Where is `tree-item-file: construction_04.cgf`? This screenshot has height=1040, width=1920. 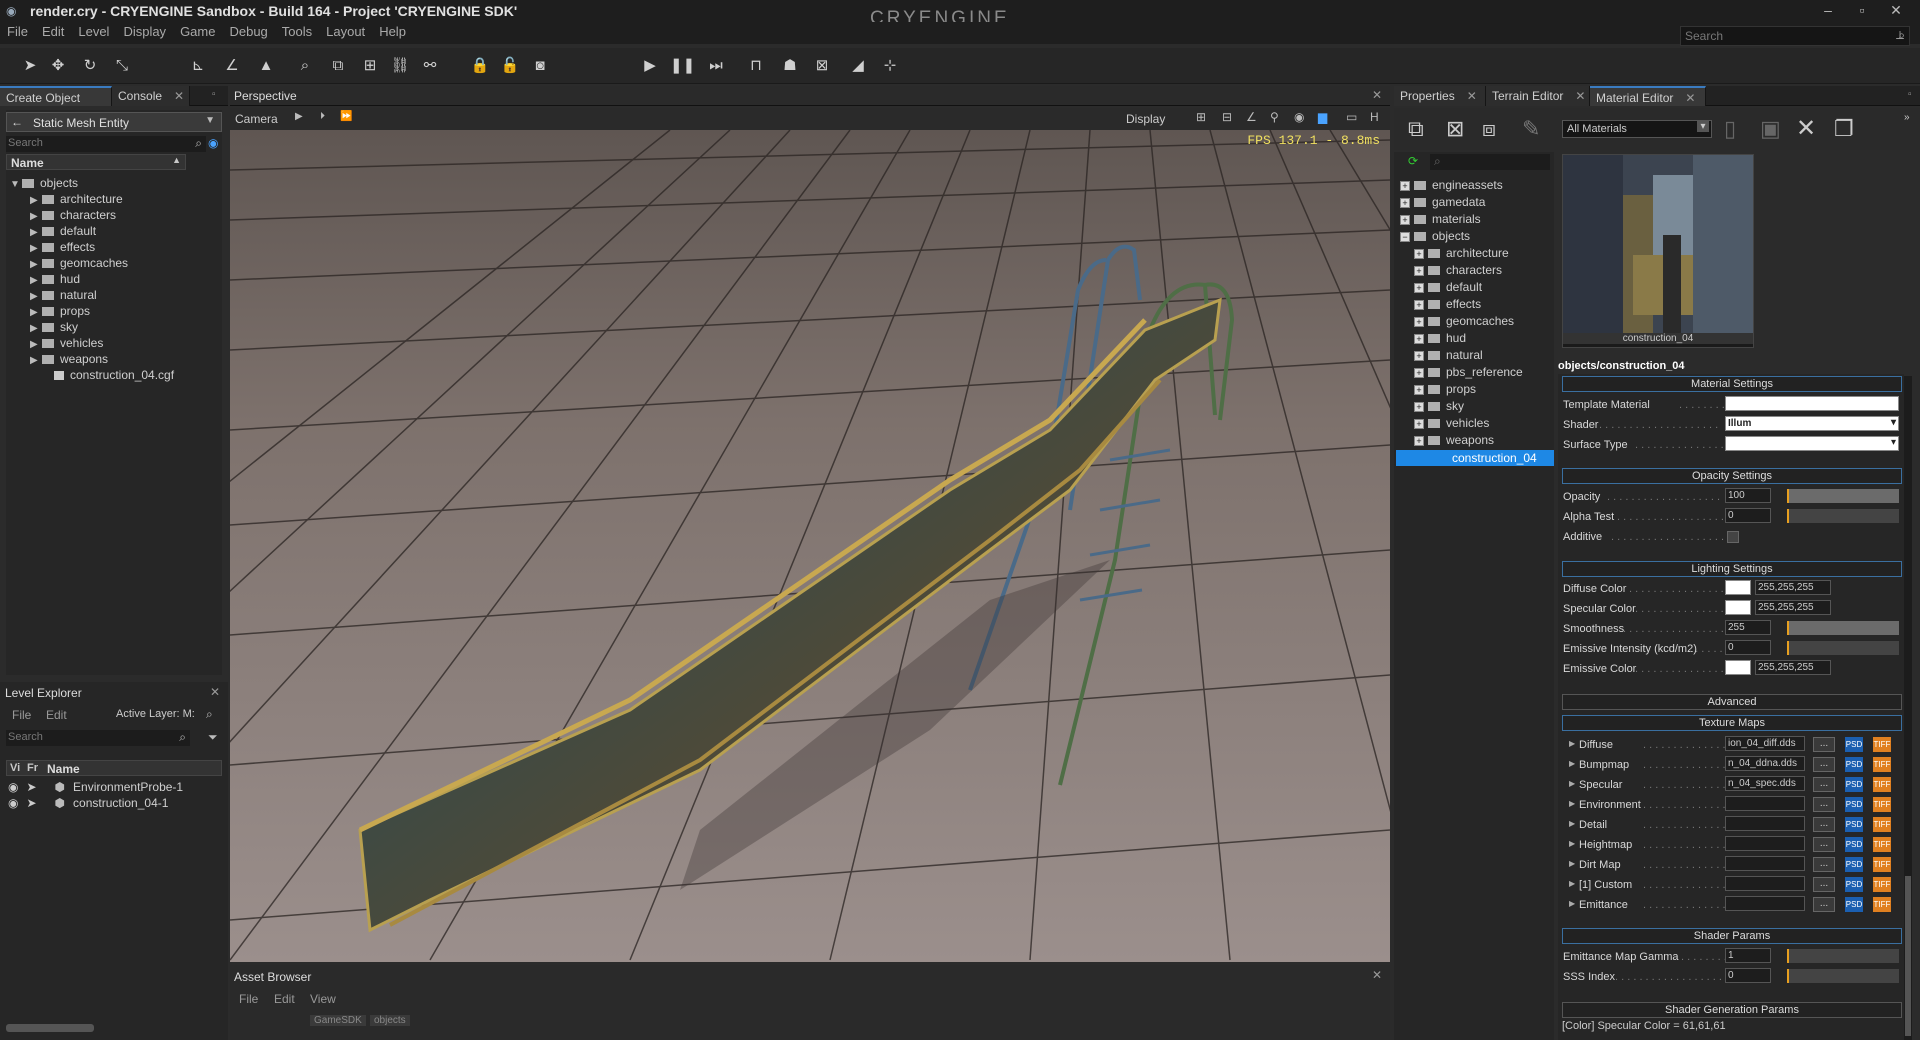 tree-item-file: construction_04.cgf is located at coordinates (108, 376).